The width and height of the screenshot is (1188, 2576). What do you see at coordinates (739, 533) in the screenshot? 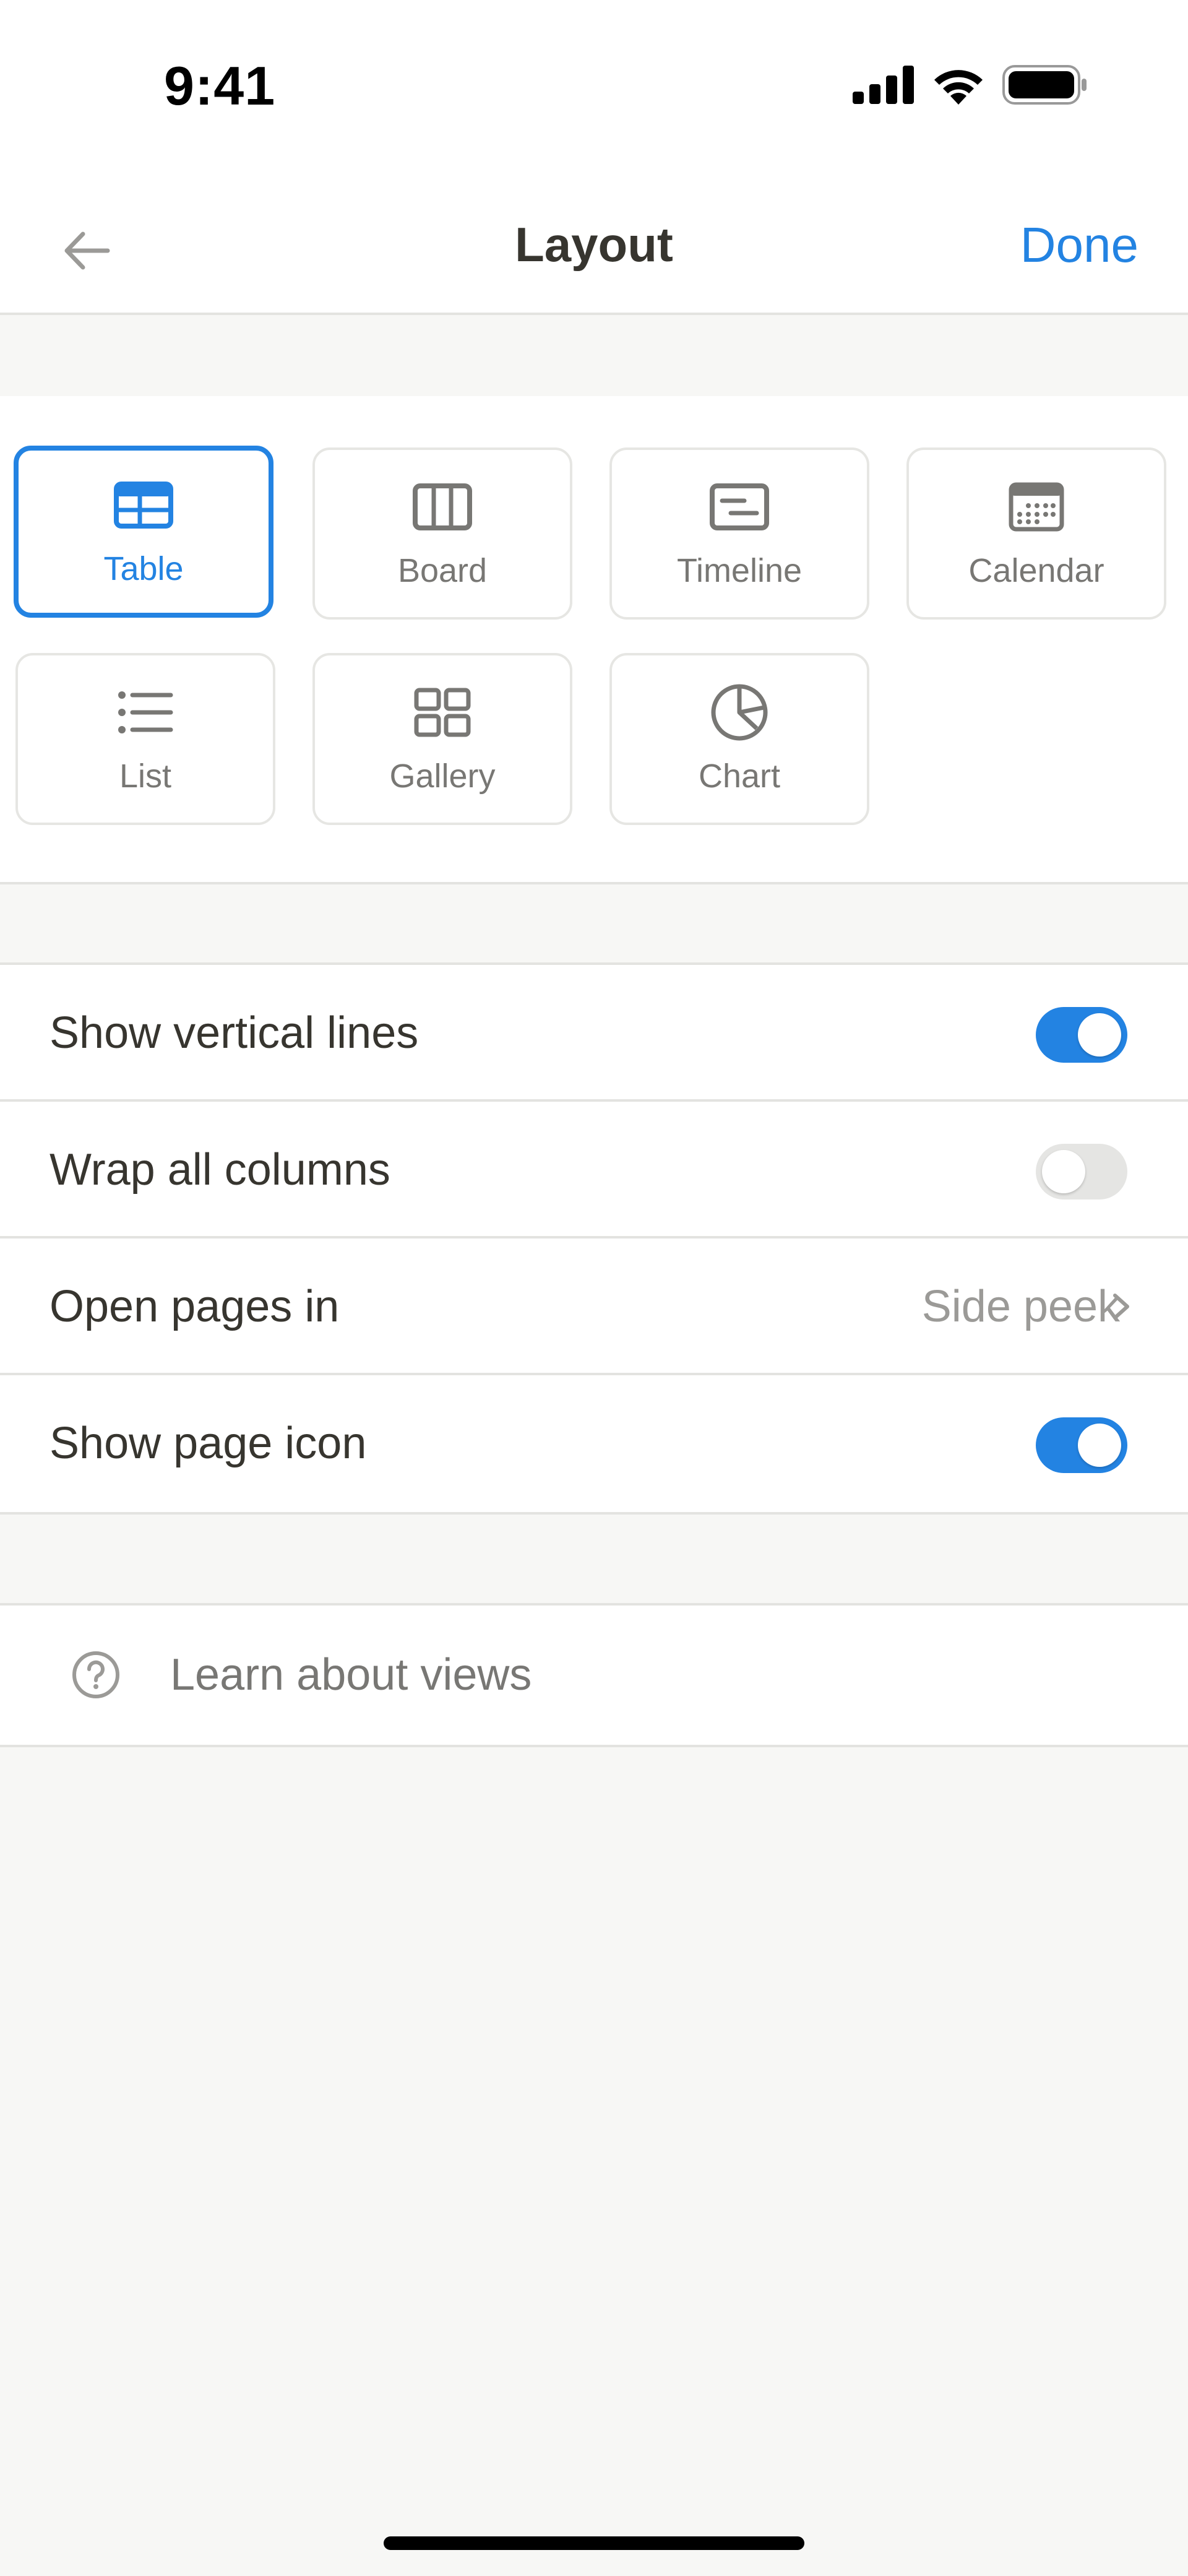
I see `layout-option-timeline: Timeline` at bounding box center [739, 533].